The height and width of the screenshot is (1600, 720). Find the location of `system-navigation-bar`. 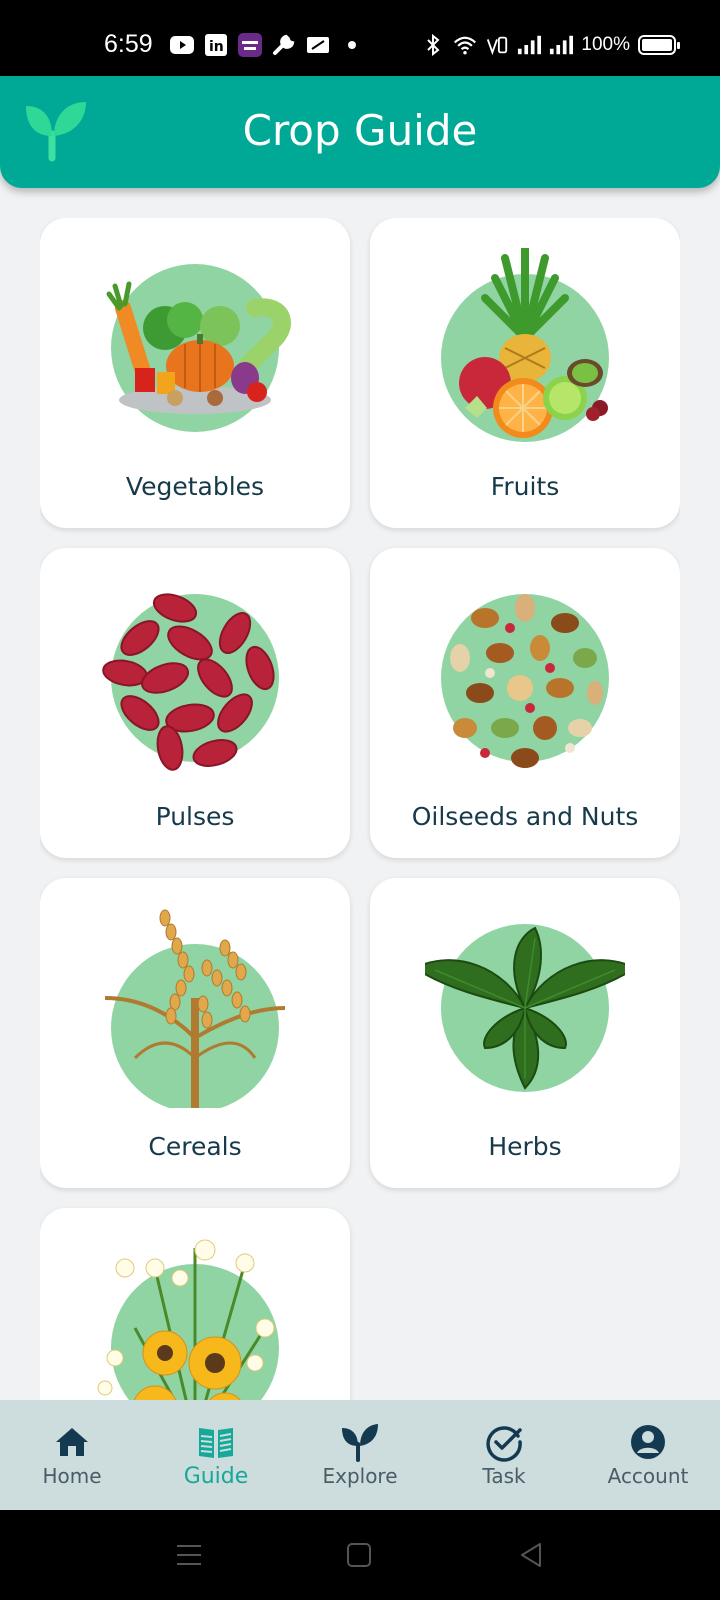

system-navigation-bar is located at coordinates (360, 1555).